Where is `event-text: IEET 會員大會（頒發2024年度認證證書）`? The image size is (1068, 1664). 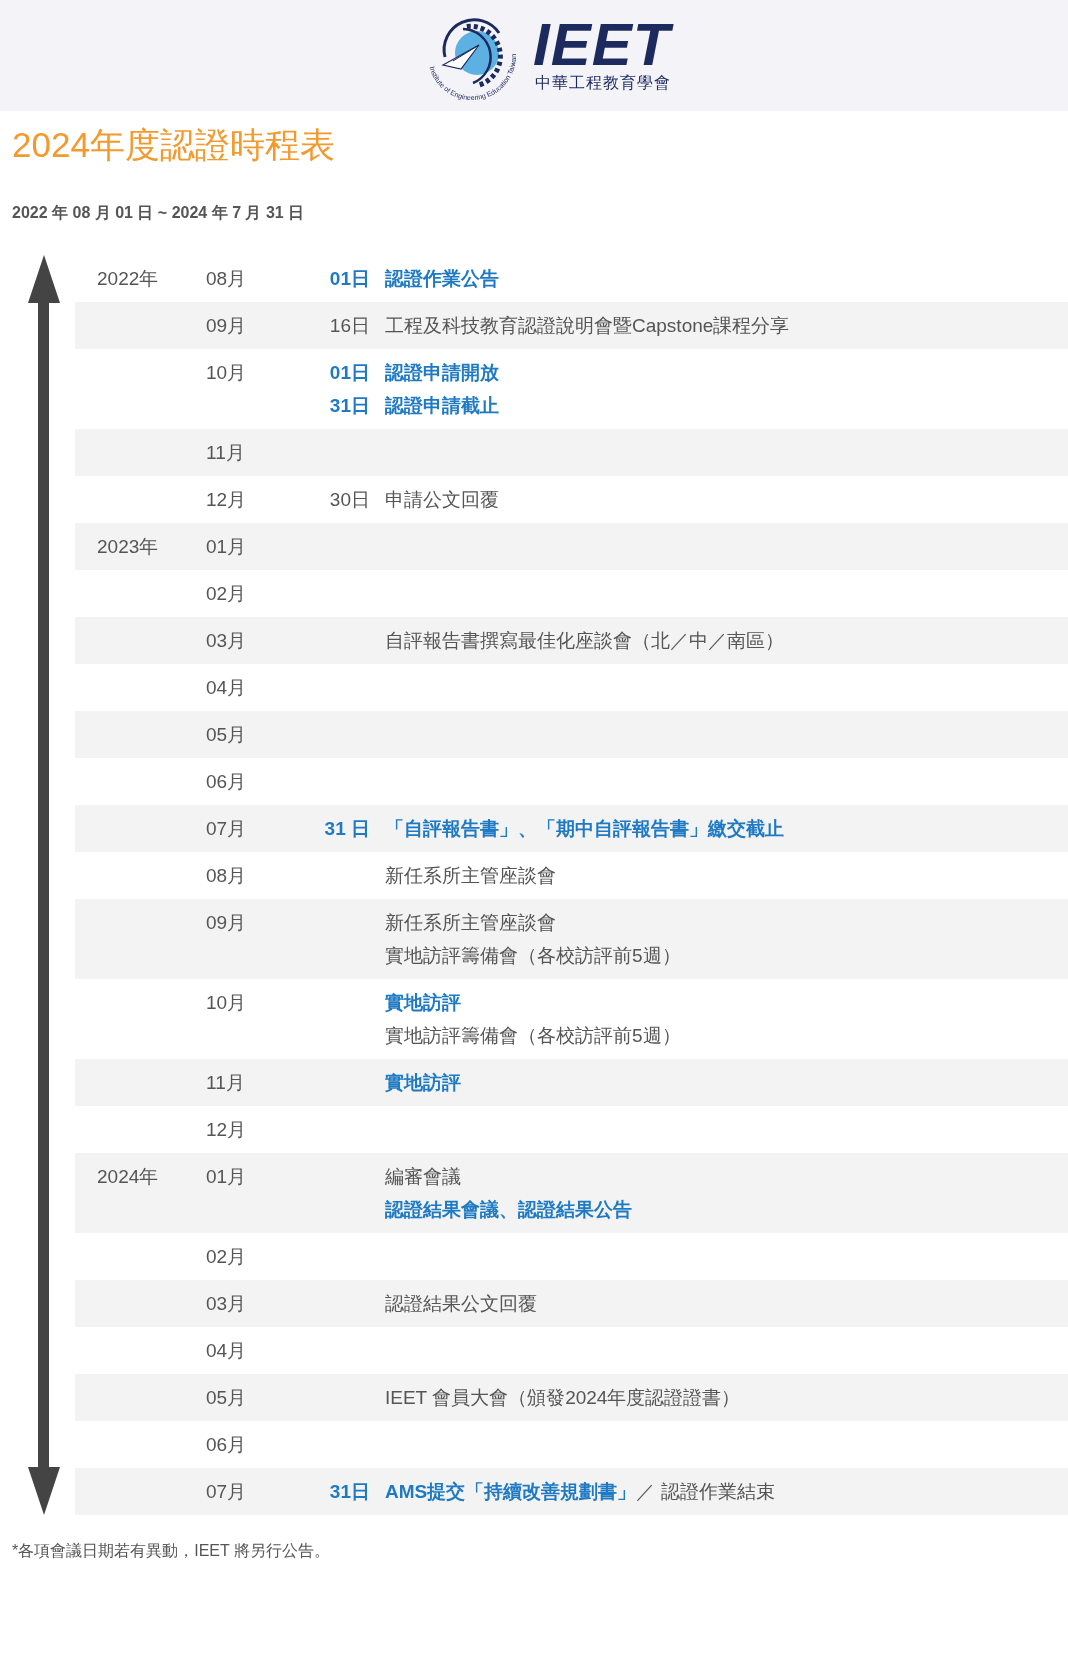 event-text: IEET 會員大會（頒發2024年度認證證書） is located at coordinates (563, 1398).